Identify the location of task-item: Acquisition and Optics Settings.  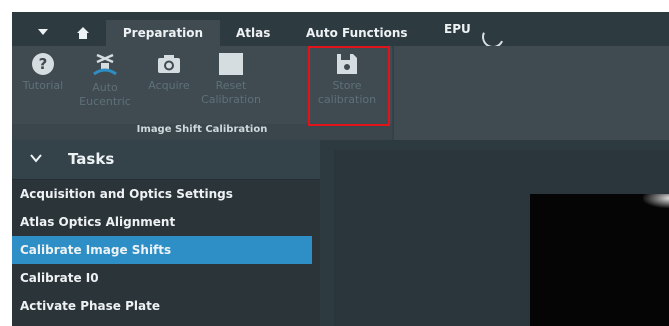
(162, 194).